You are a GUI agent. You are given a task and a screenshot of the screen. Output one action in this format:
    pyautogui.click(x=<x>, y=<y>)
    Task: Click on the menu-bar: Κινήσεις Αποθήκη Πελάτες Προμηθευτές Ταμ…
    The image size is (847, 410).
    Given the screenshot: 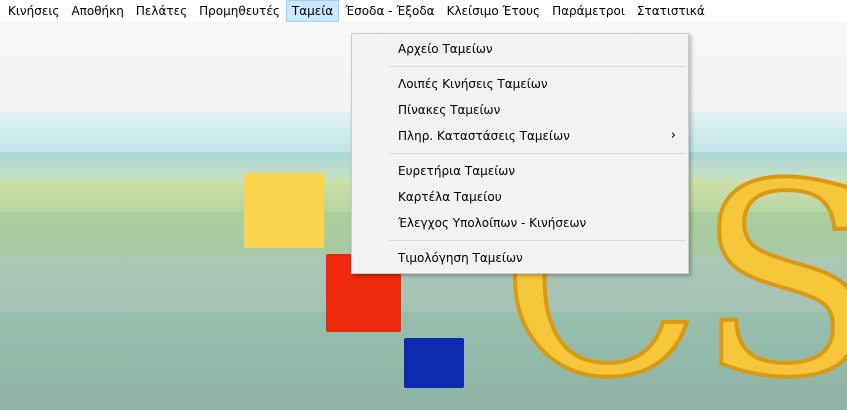 What is the action you would take?
    pyautogui.click(x=423, y=11)
    